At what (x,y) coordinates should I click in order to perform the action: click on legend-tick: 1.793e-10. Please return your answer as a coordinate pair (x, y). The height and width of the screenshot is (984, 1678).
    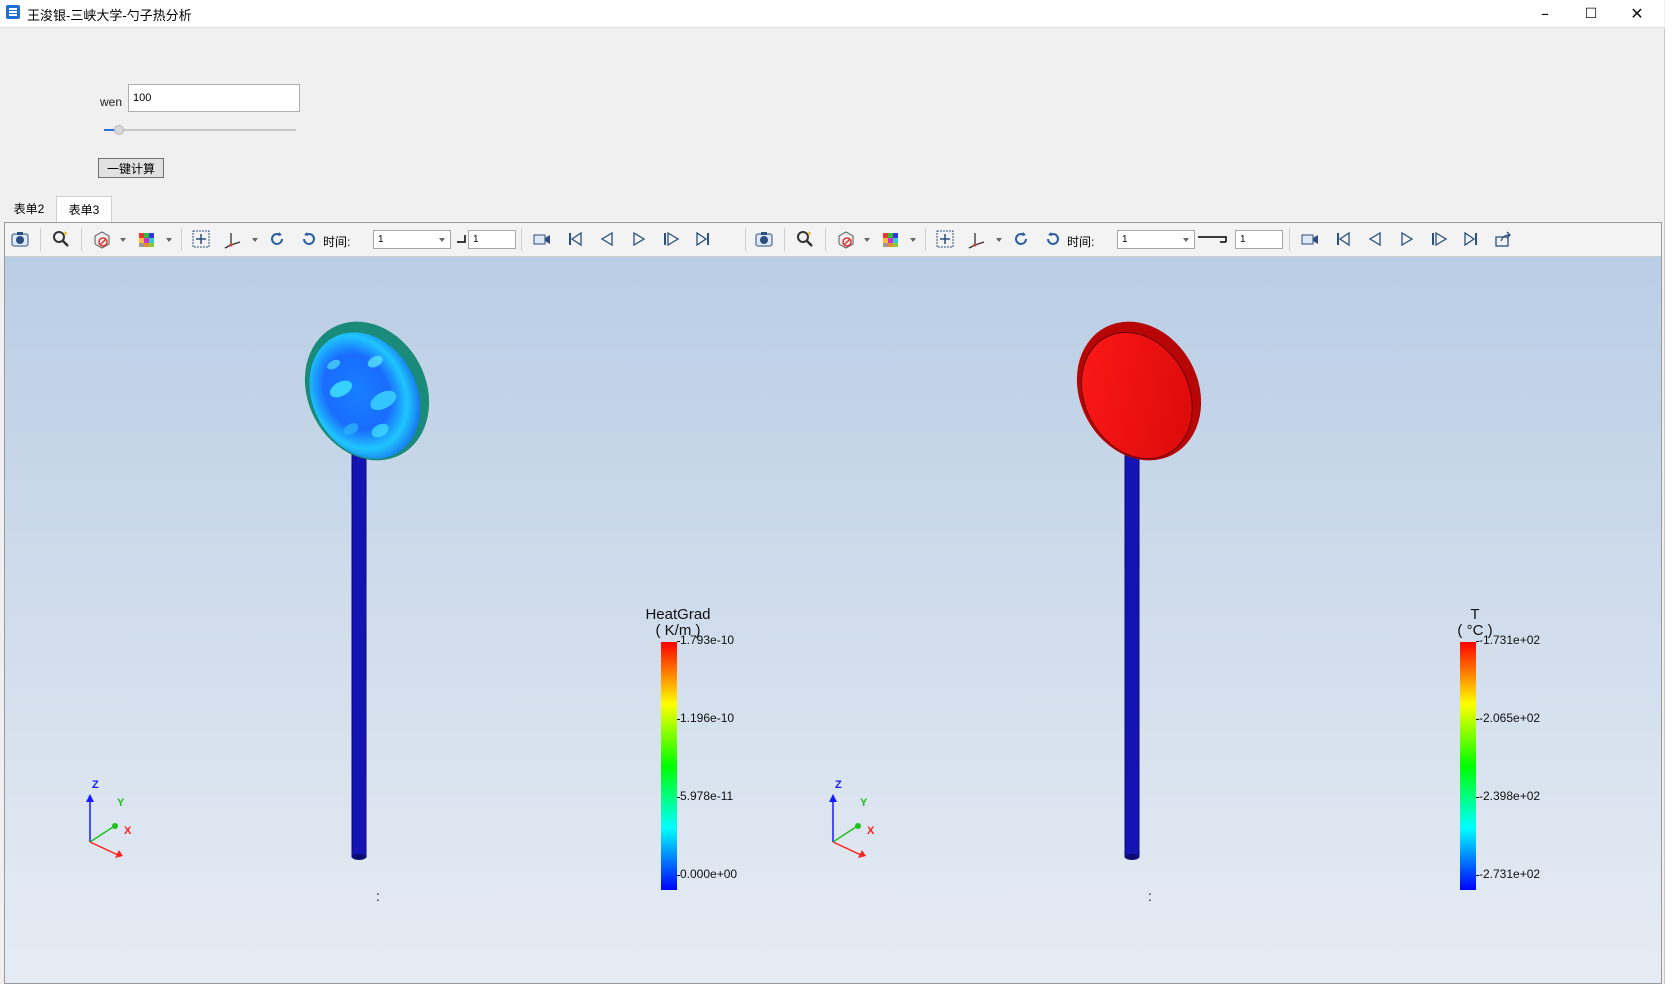
    Looking at the image, I should click on (705, 640).